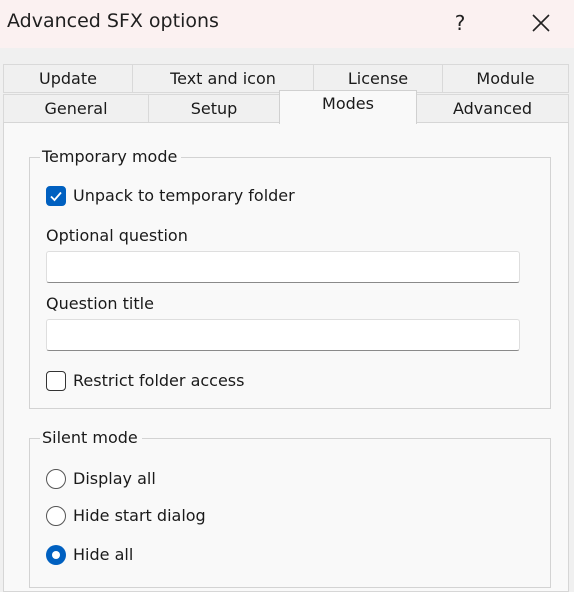 Image resolution: width=574 pixels, height=592 pixels. Describe the element at coordinates (158, 381) in the screenshot. I see `restrict-folder-label: Restrict folder access` at that location.